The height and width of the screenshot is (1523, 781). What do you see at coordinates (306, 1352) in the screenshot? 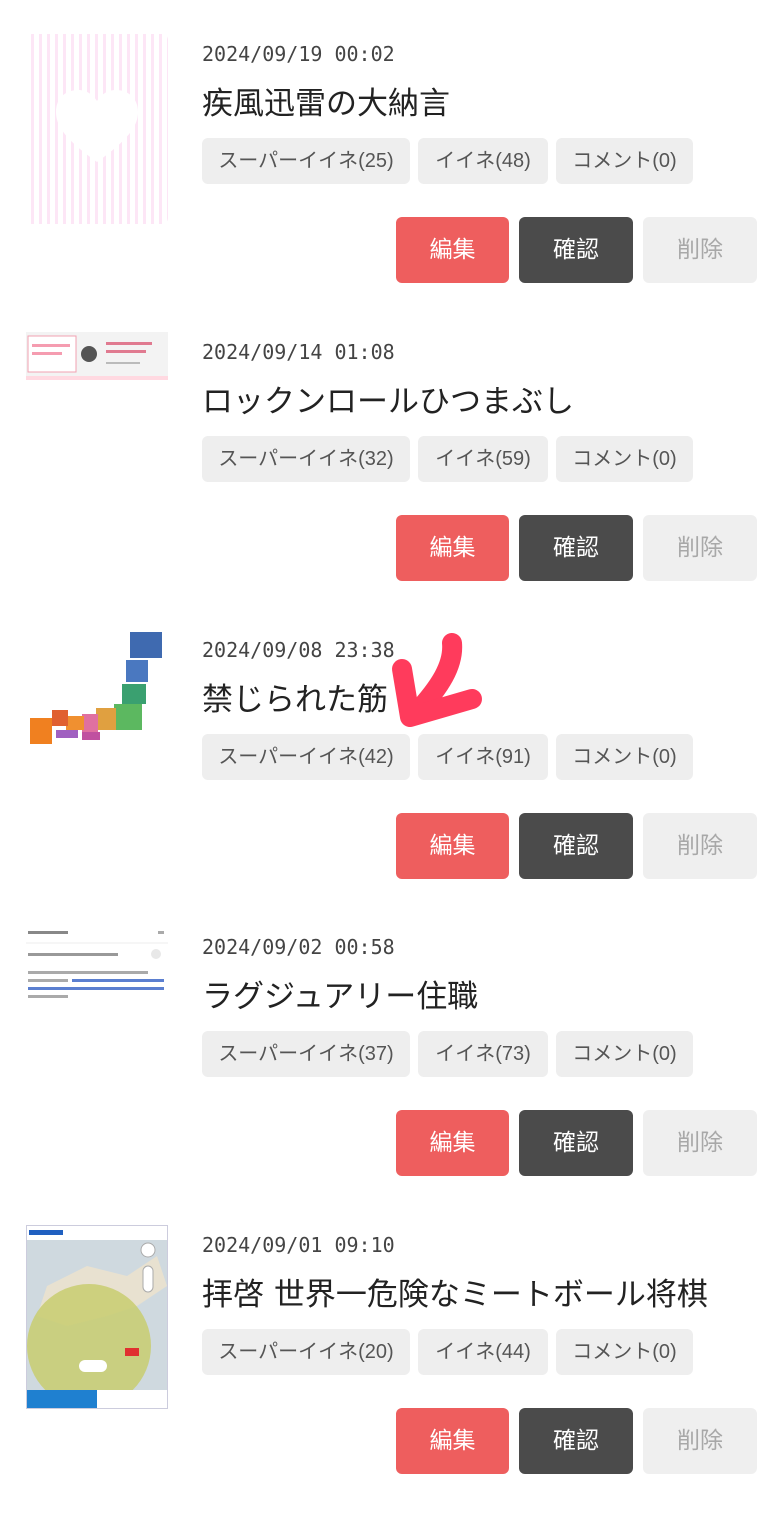
I see `super-like-count: スーパーイイネ(20)` at bounding box center [306, 1352].